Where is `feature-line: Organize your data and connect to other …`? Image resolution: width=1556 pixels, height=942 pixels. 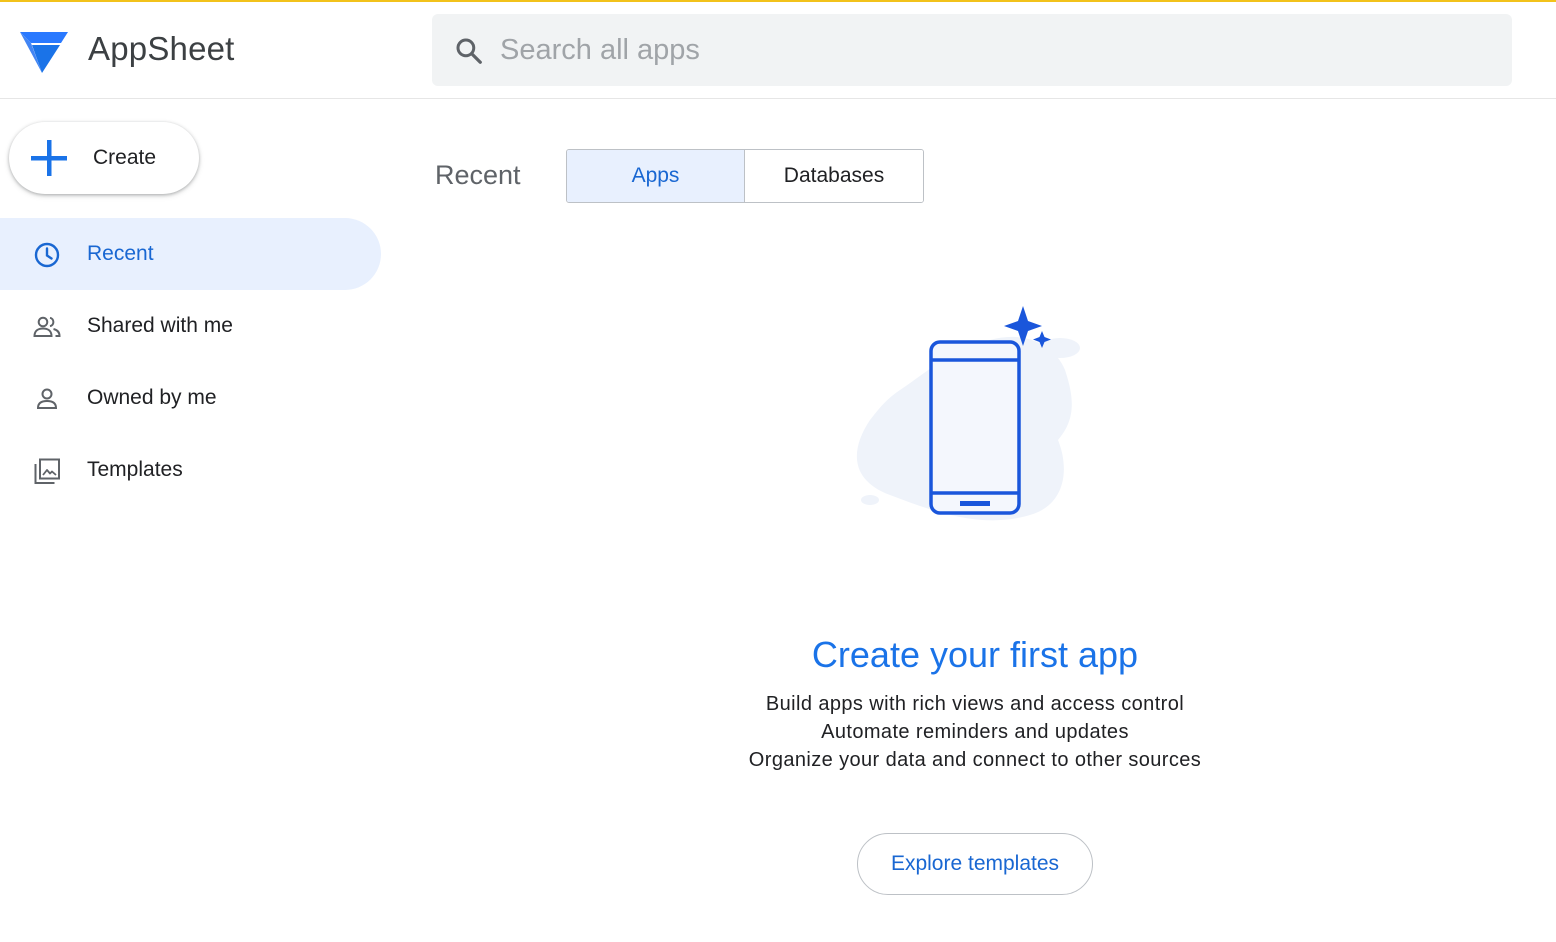 feature-line: Organize your data and connect to other … is located at coordinates (975, 760).